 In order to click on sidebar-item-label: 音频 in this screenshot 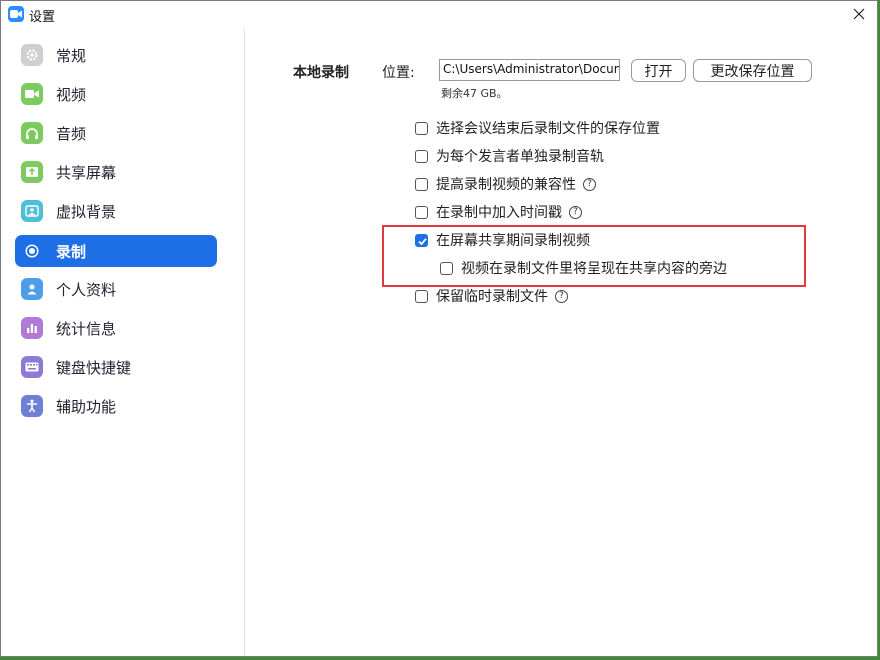, I will do `click(71, 134)`.